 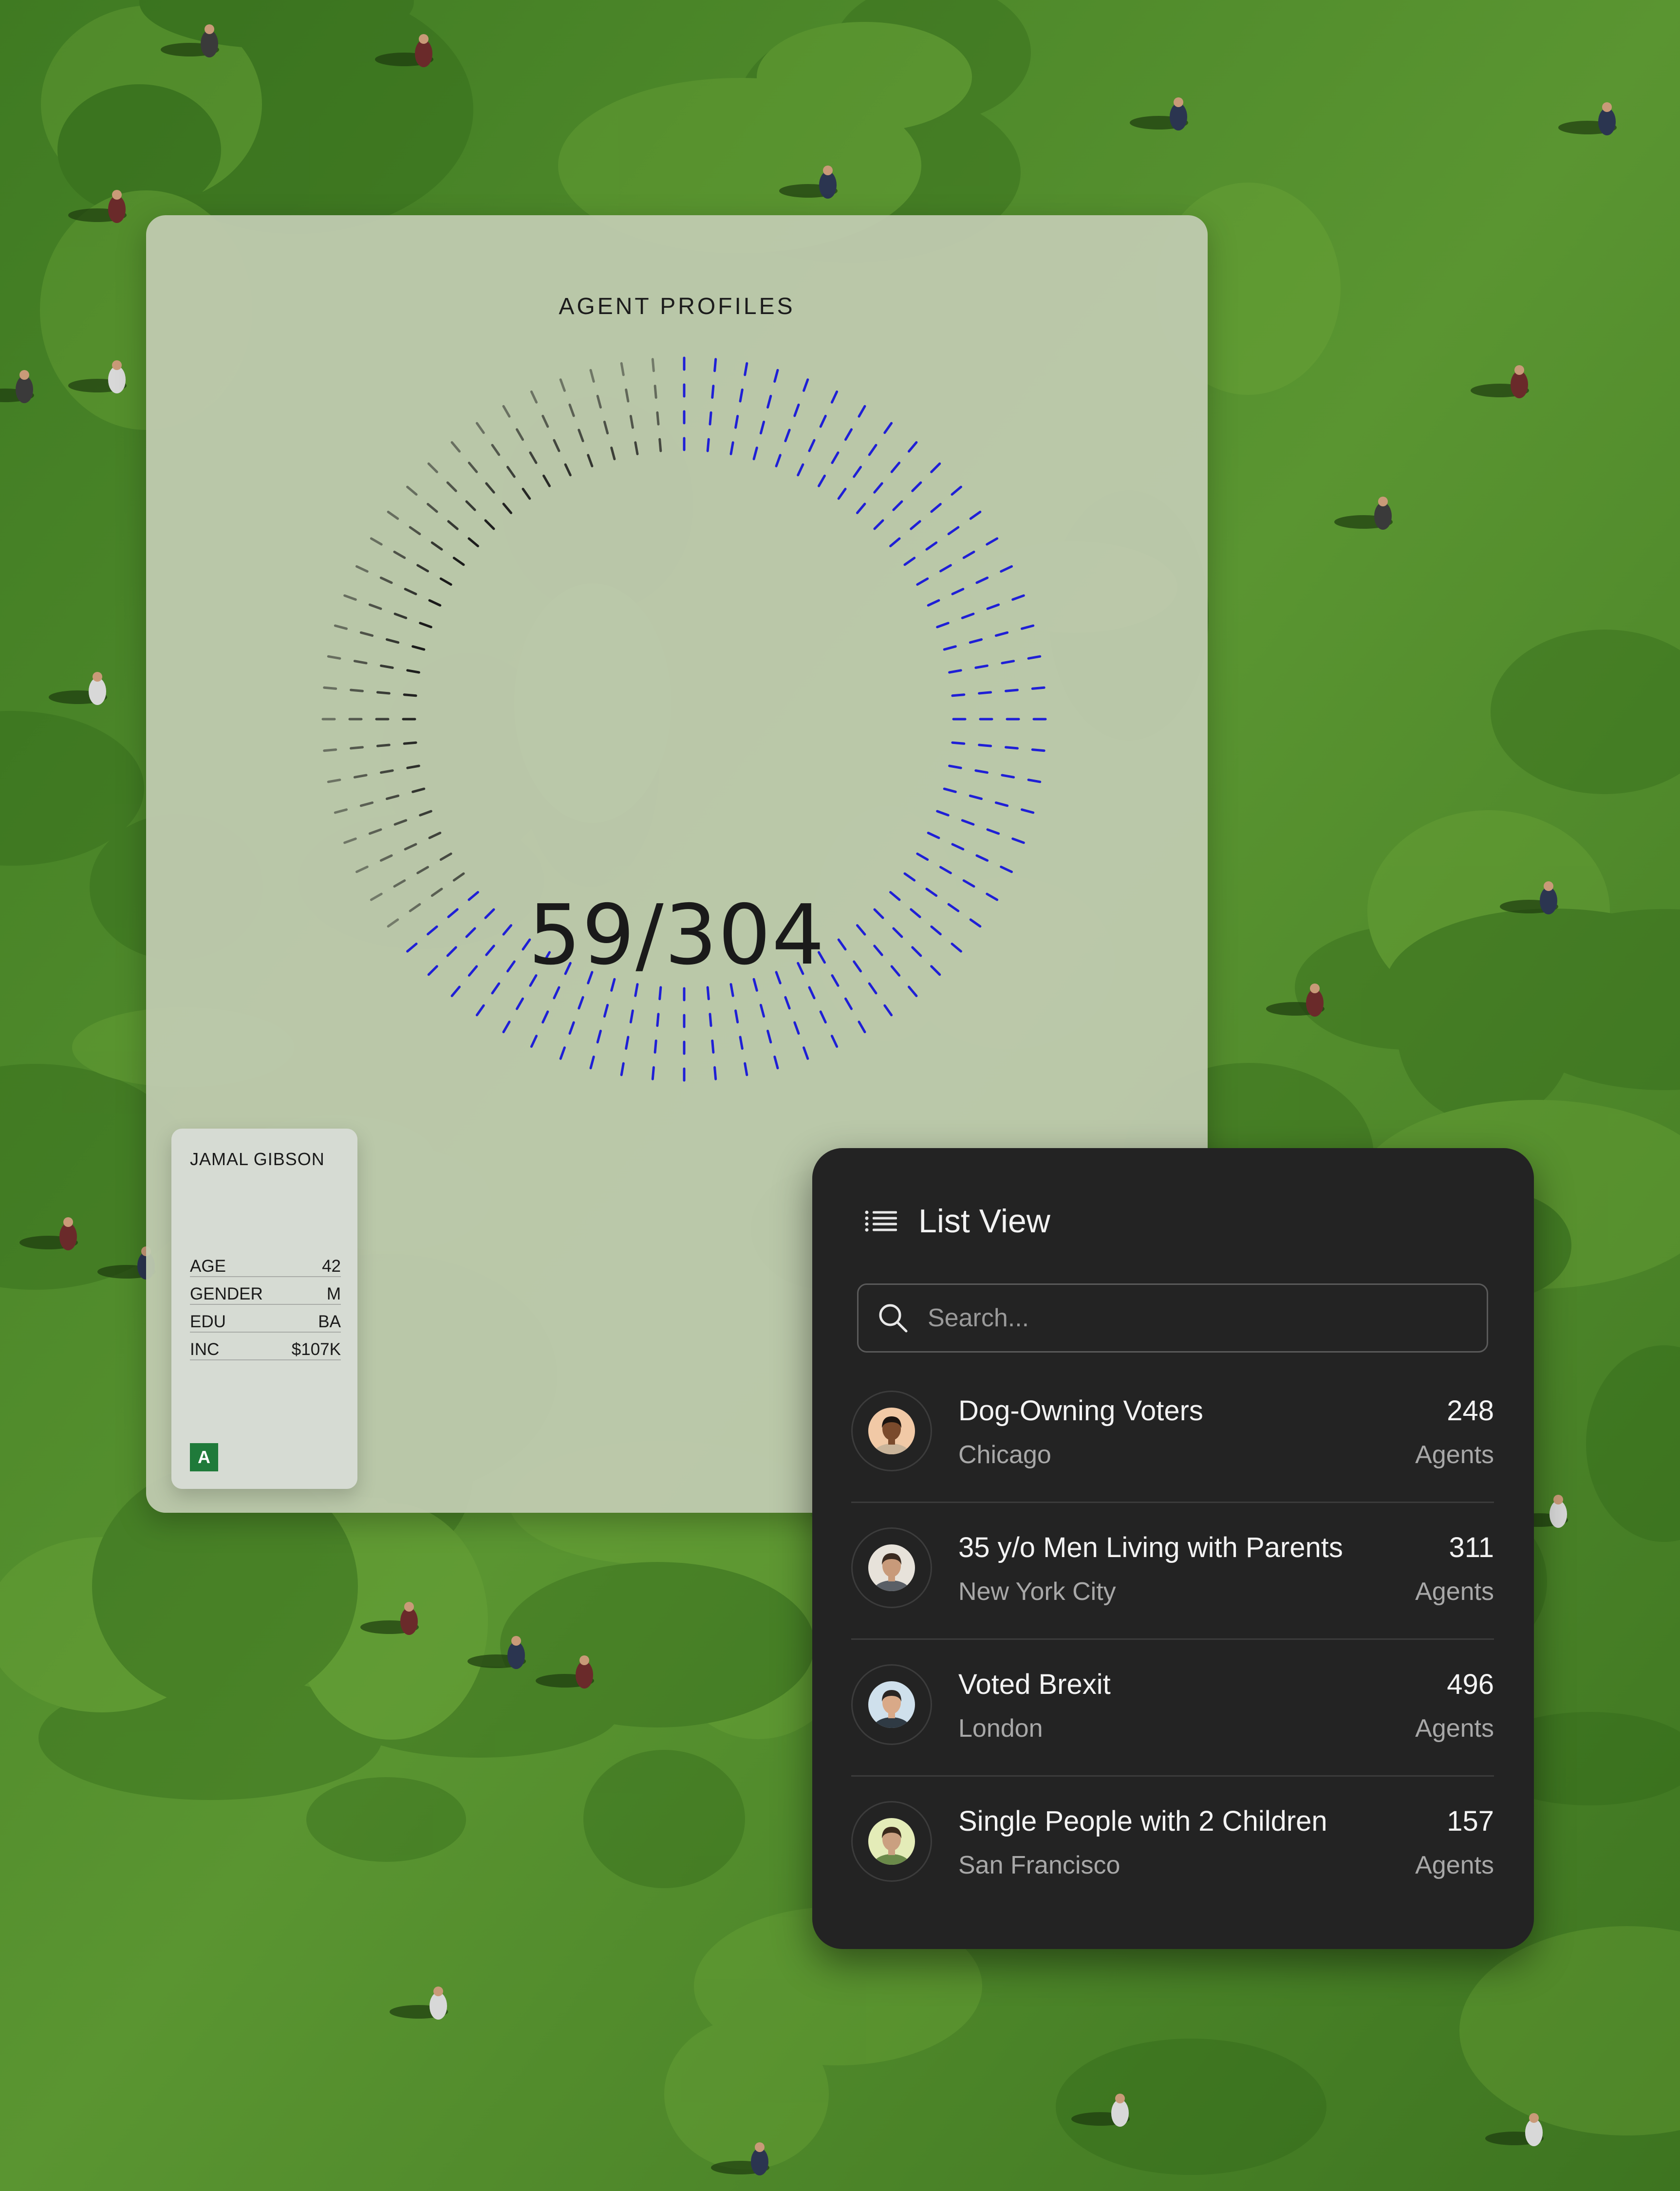 I want to click on attribute-table: AGE 42 GENDER M EDU BA INC $107K, so click(x=265, y=1304).